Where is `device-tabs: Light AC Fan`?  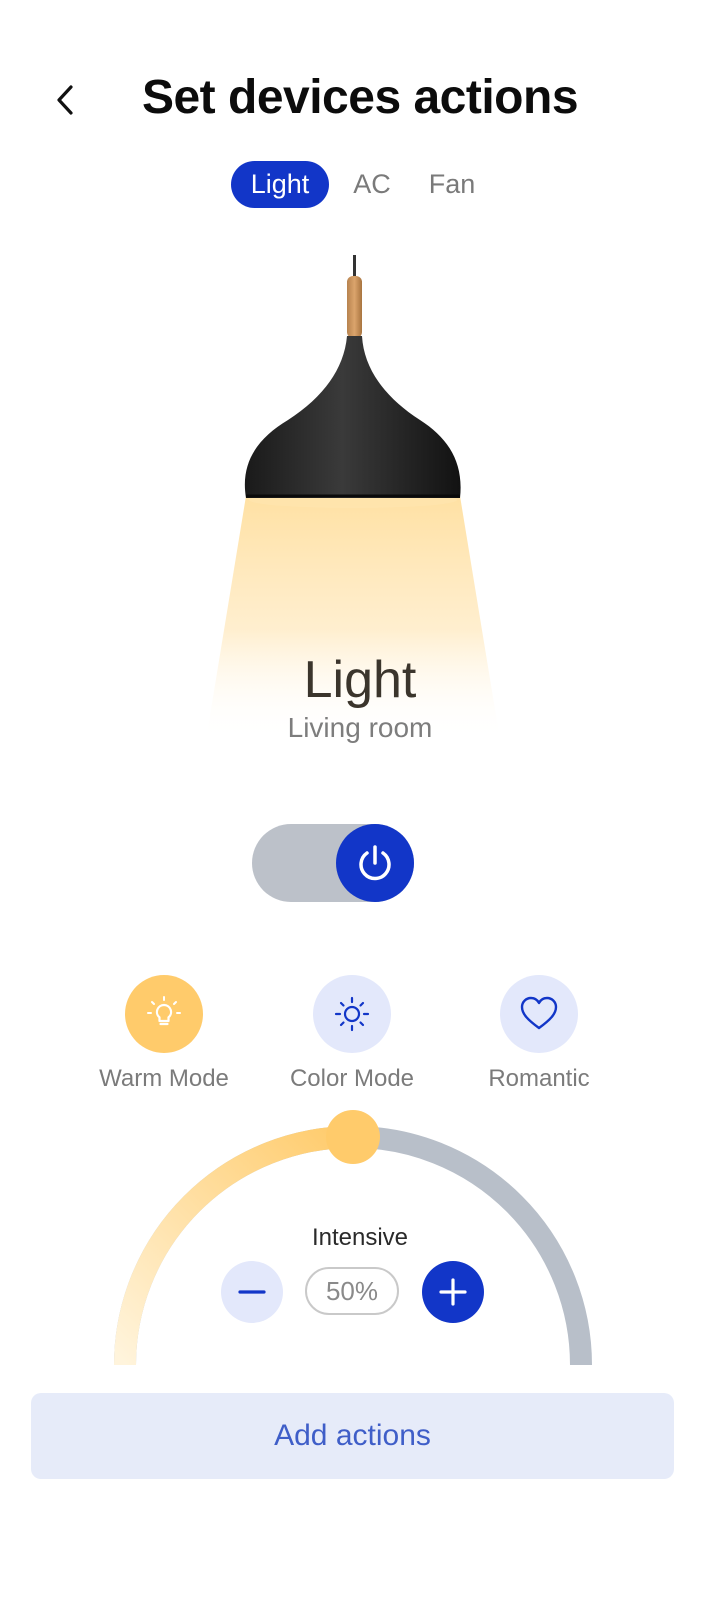
device-tabs: Light AC Fan is located at coordinates (360, 184).